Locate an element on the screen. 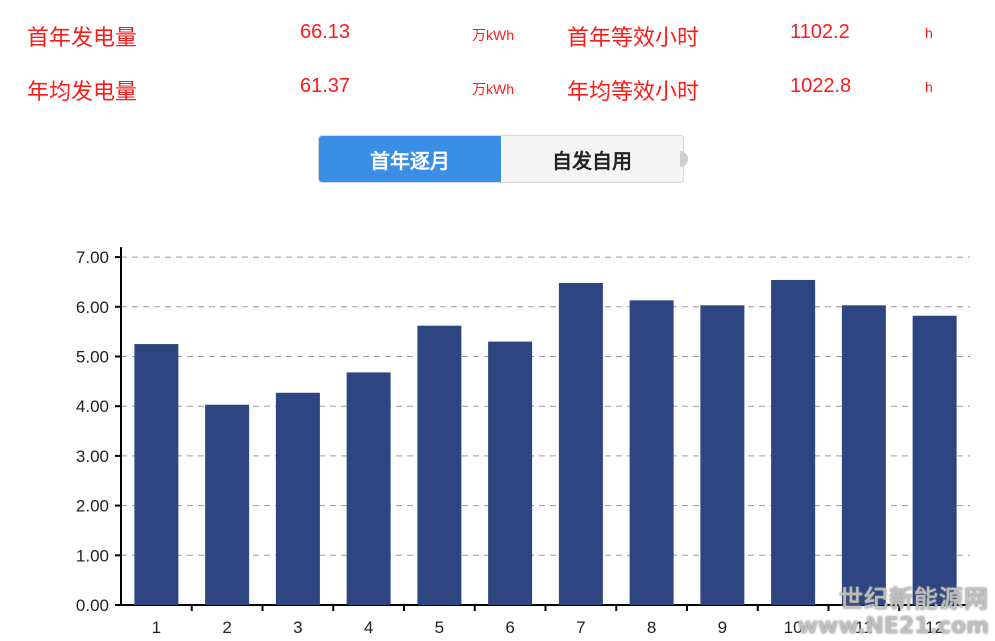  y-tick-label: 2.00 is located at coordinates (92, 506).